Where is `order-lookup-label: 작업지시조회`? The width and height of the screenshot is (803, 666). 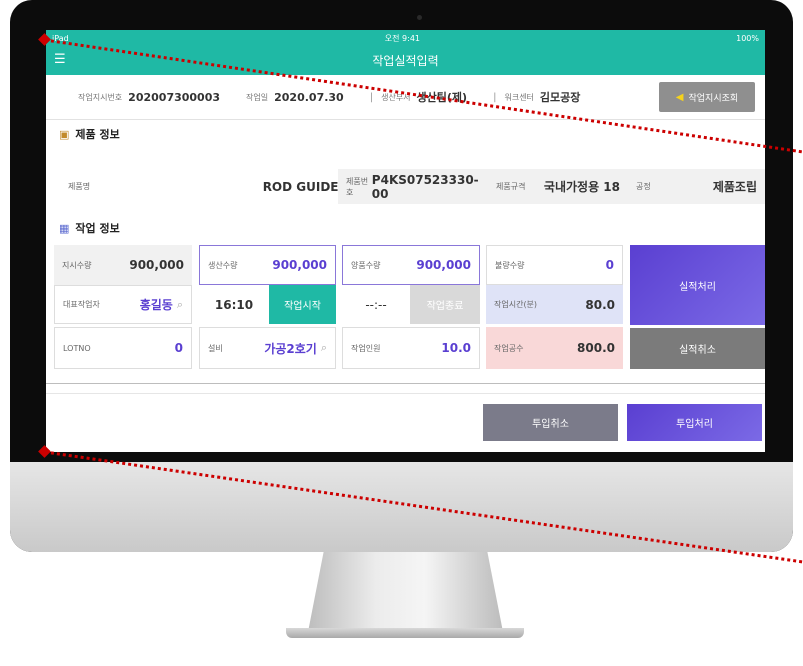 order-lookup-label: 작업지시조회 is located at coordinates (713, 98).